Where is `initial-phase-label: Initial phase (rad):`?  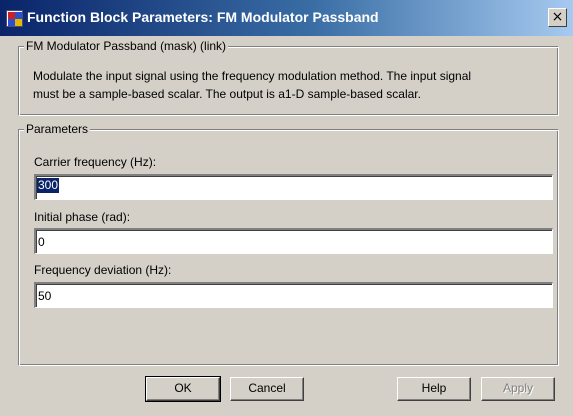
initial-phase-label: Initial phase (rad): is located at coordinates (82, 217).